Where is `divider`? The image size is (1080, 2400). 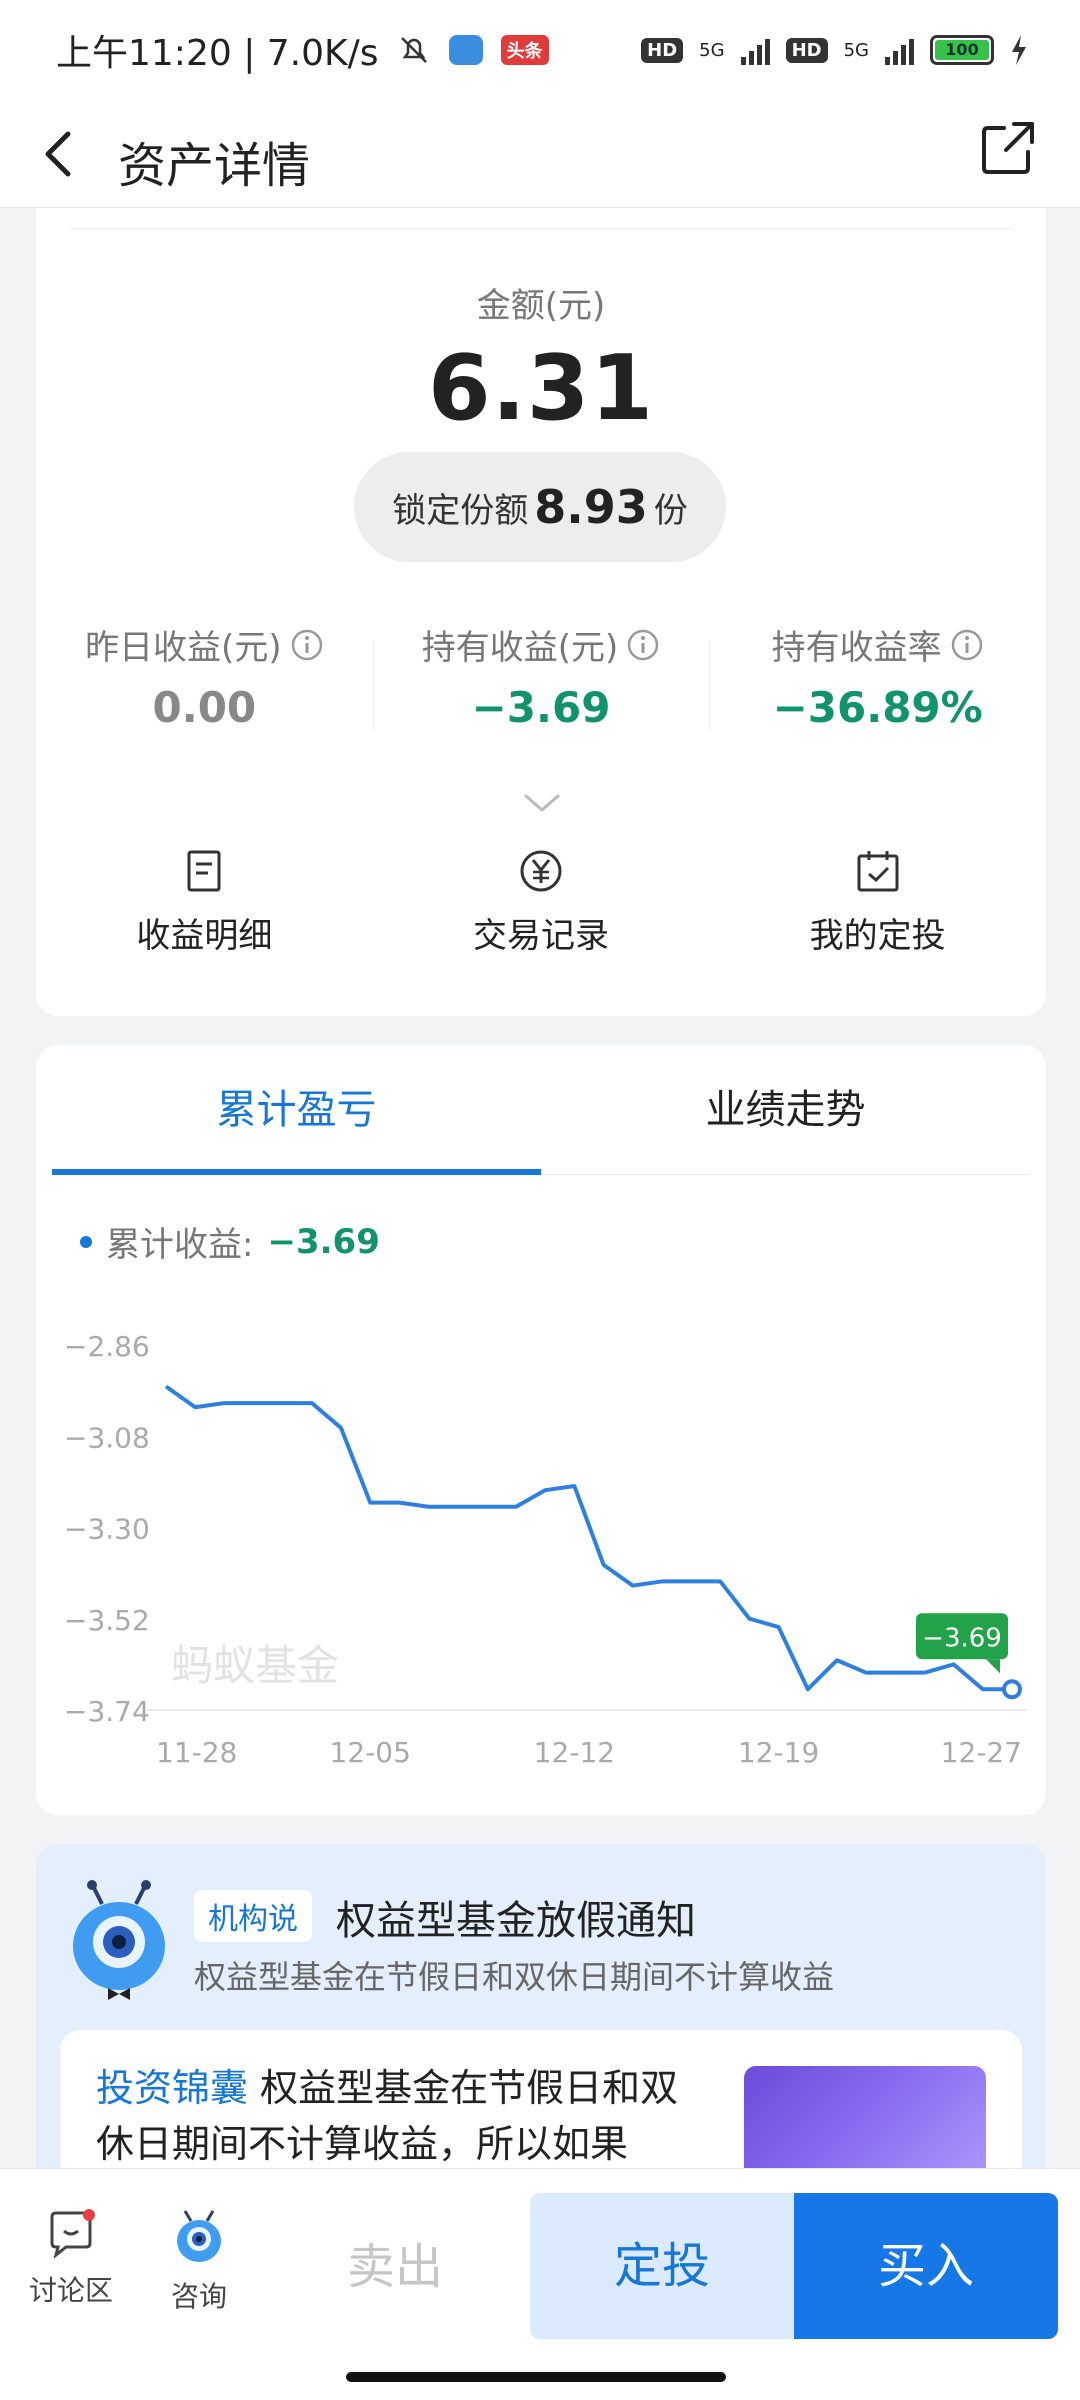 divider is located at coordinates (541, 228).